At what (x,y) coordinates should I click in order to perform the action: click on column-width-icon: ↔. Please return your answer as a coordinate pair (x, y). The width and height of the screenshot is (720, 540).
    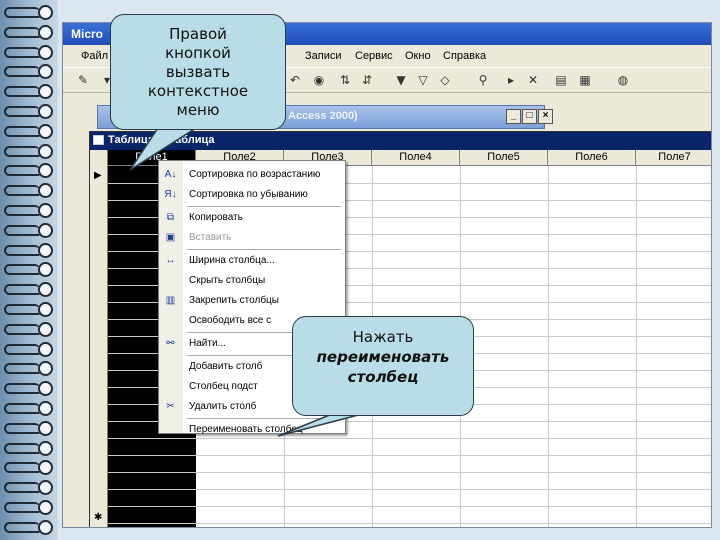
    Looking at the image, I should click on (170, 260).